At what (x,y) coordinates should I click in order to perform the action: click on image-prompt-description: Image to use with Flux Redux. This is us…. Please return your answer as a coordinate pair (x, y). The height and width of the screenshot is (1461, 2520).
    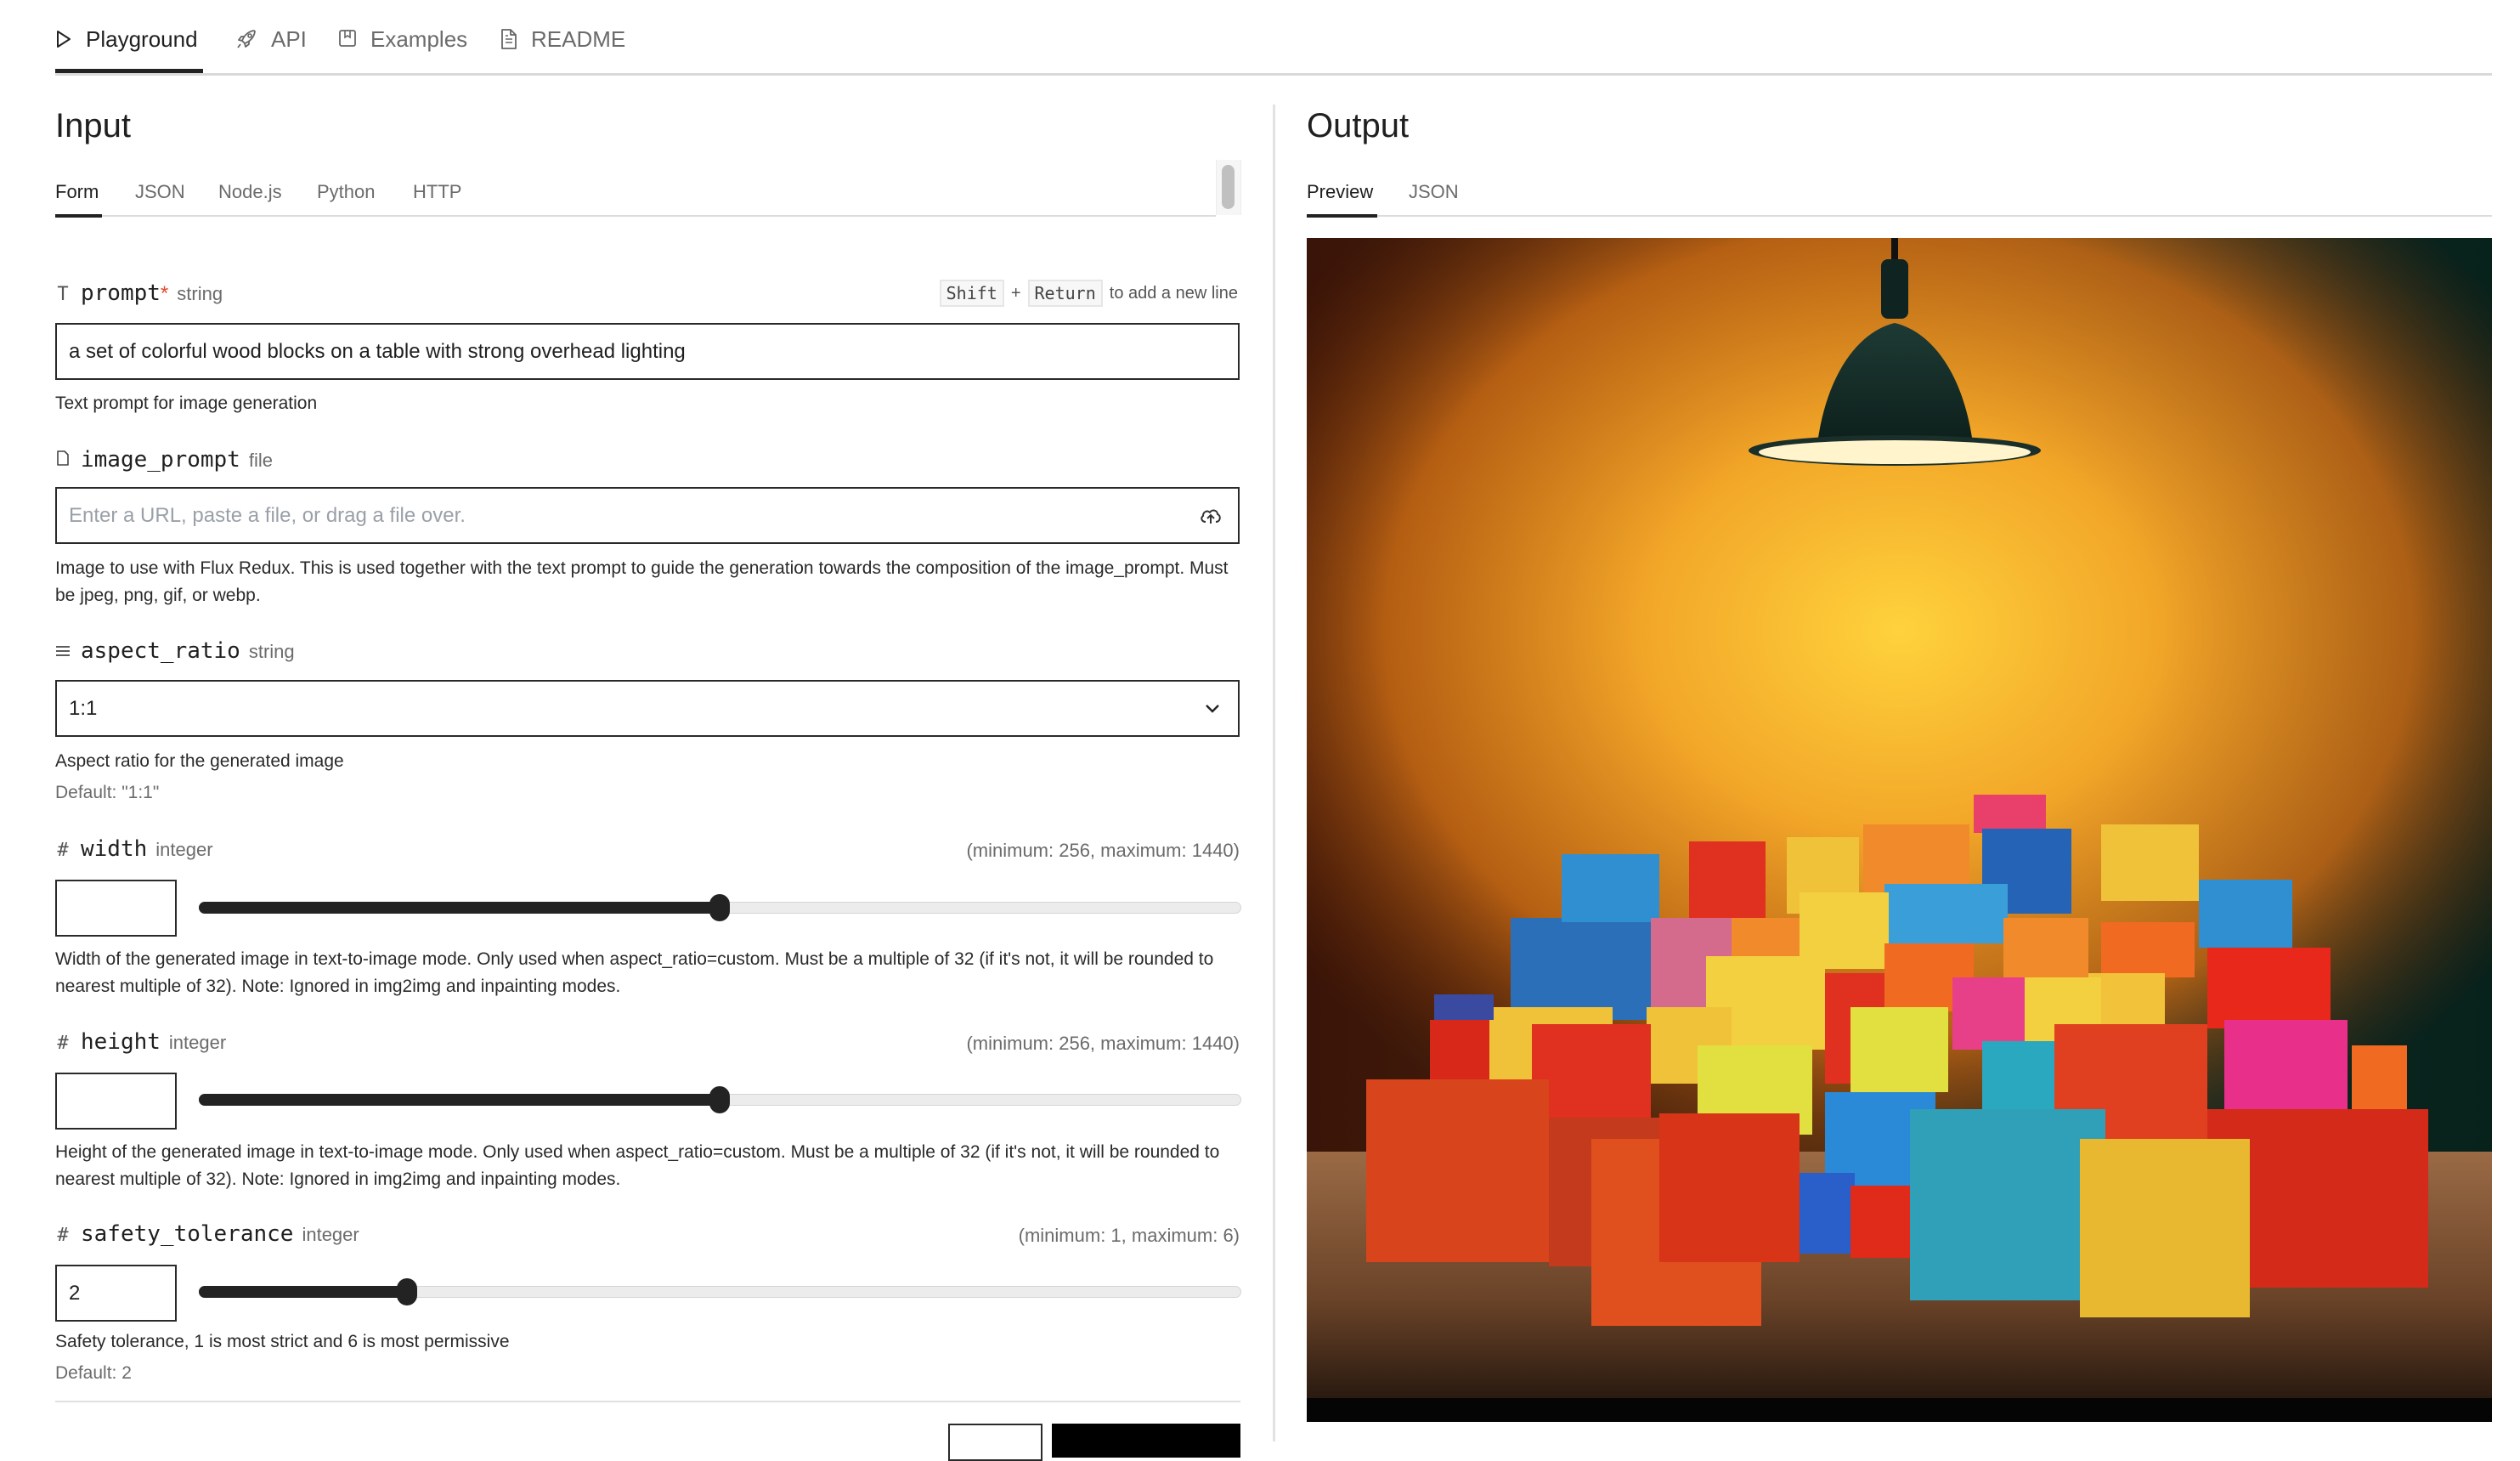
    Looking at the image, I should click on (642, 581).